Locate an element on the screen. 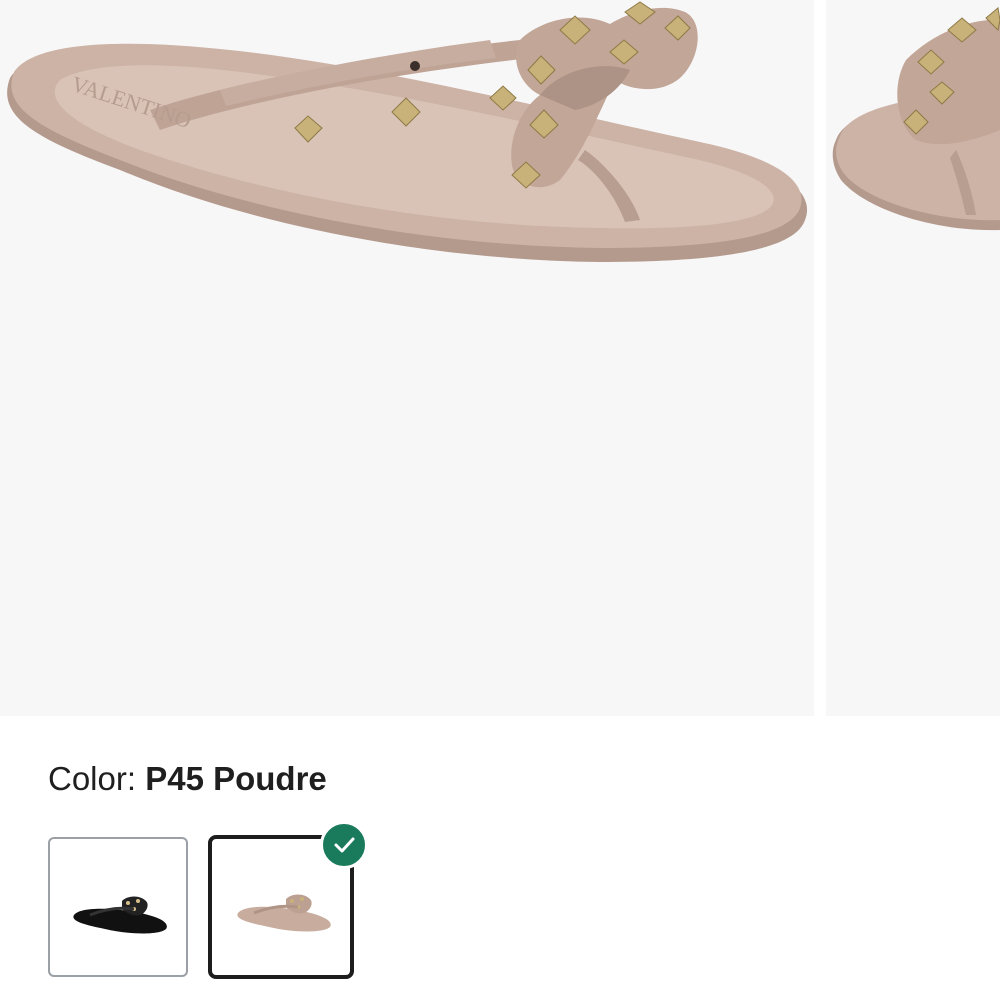 This screenshot has width=1000, height=1000. selected-color-name: P45 Poudre is located at coordinates (236, 778).